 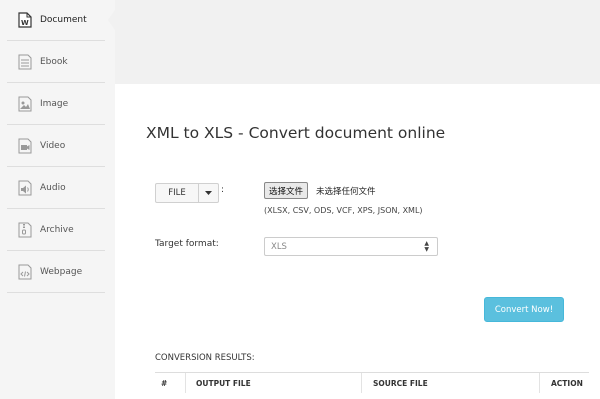 I want to click on column-header-output-file: OUTPUT FILE, so click(x=223, y=383).